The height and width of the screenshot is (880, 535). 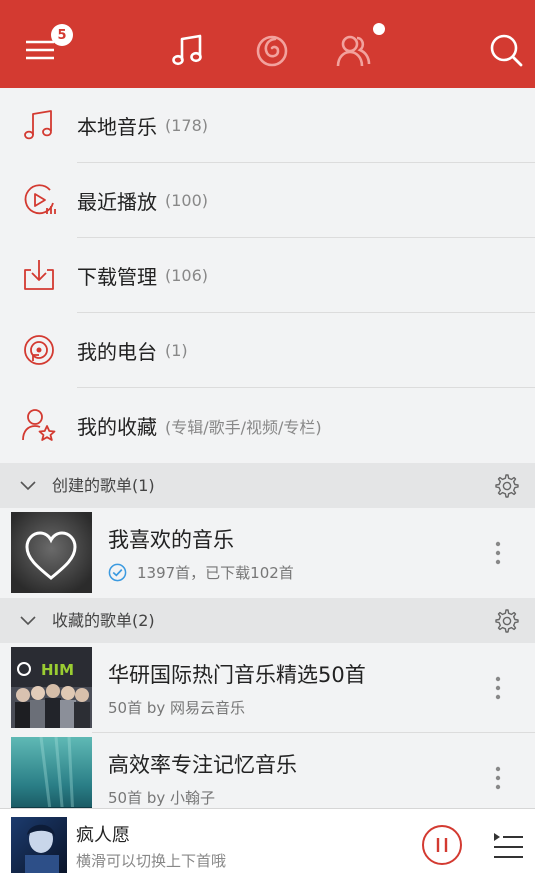 What do you see at coordinates (176, 350) in the screenshot?
I see `menu-item-count: (1)` at bounding box center [176, 350].